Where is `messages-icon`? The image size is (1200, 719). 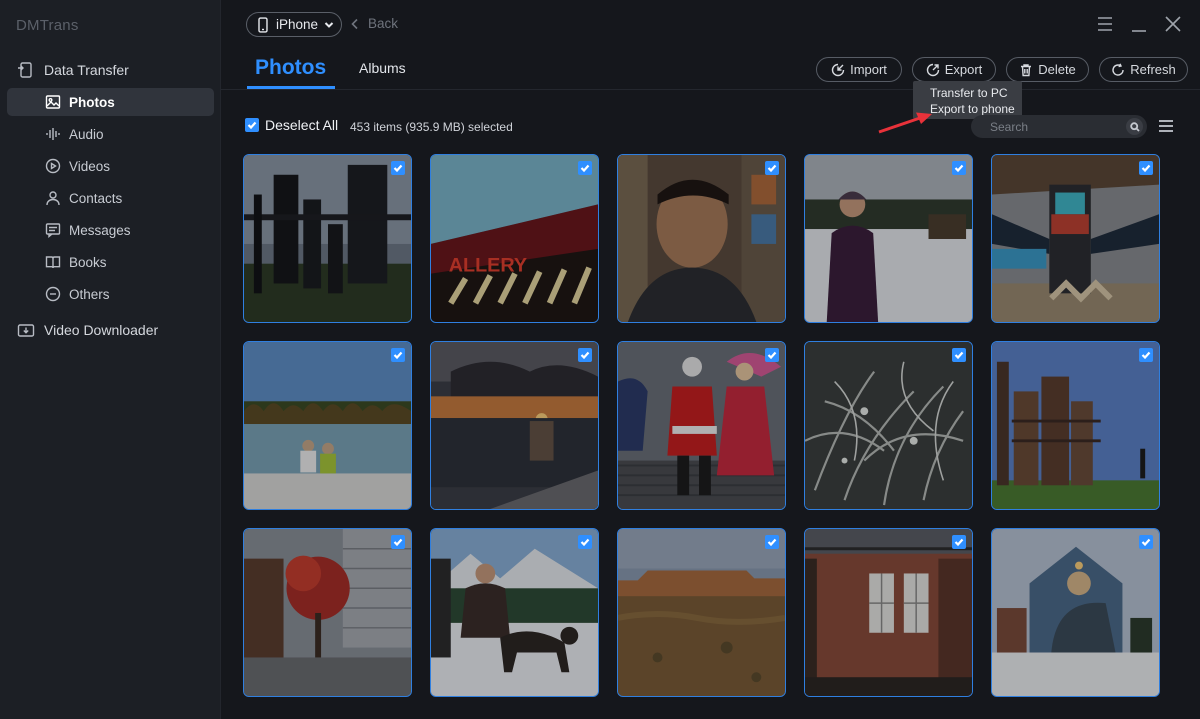 messages-icon is located at coordinates (53, 230).